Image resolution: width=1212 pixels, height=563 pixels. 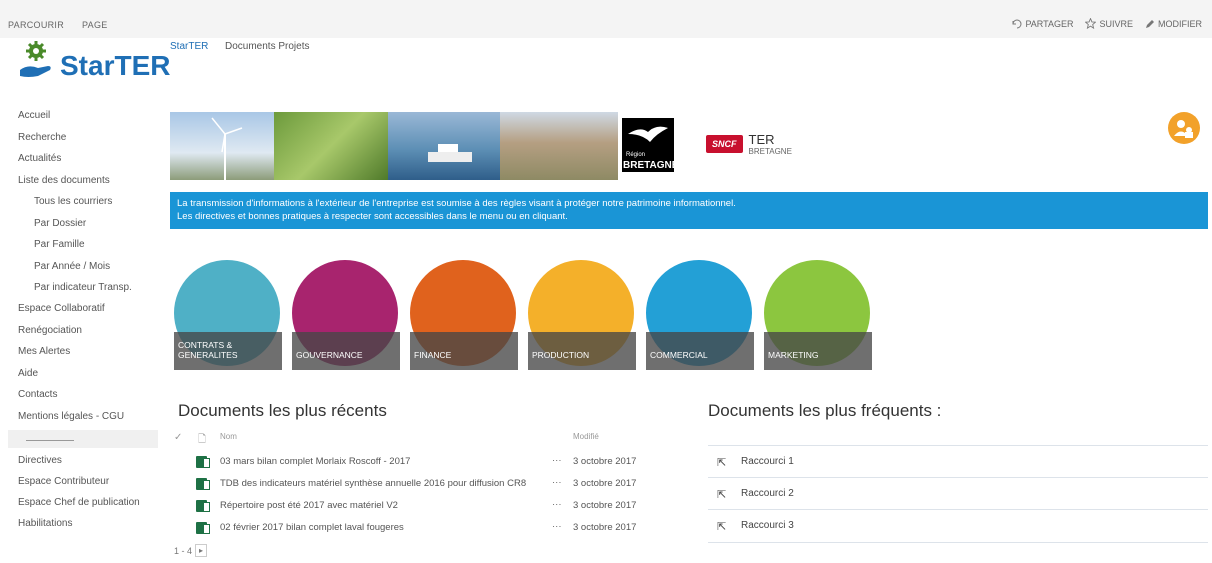 What do you see at coordinates (202, 439) in the screenshot?
I see `document-type-icon: 🗋` at bounding box center [202, 439].